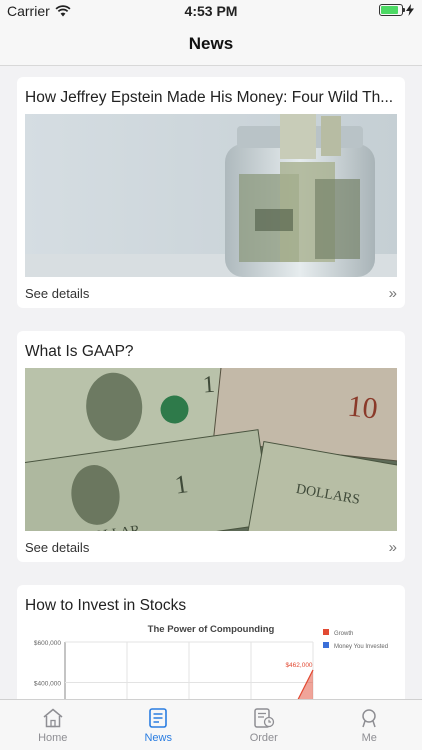  I want to click on battery-icon, so click(392, 10).